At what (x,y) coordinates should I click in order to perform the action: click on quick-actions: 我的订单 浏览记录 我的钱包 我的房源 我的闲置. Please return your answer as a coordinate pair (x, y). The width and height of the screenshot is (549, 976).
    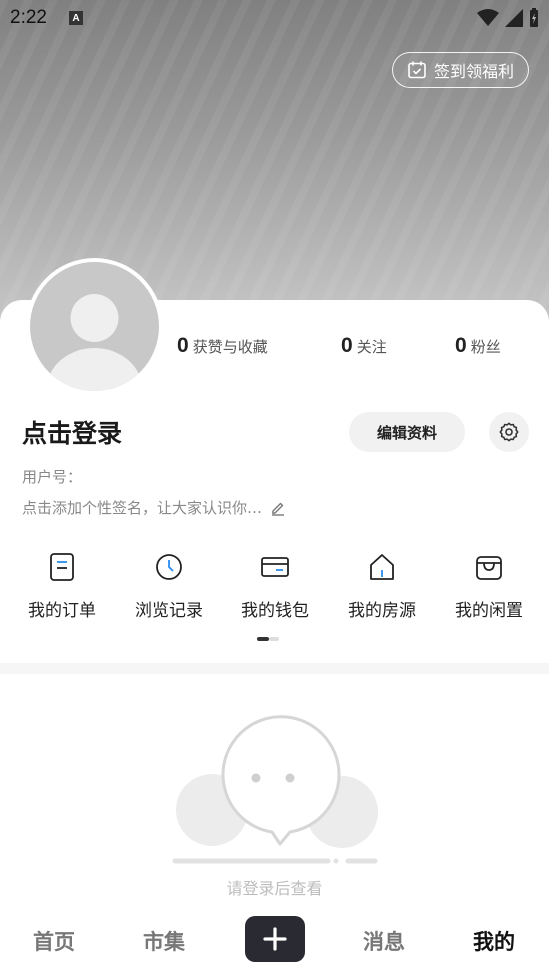
    Looking at the image, I should click on (274, 590).